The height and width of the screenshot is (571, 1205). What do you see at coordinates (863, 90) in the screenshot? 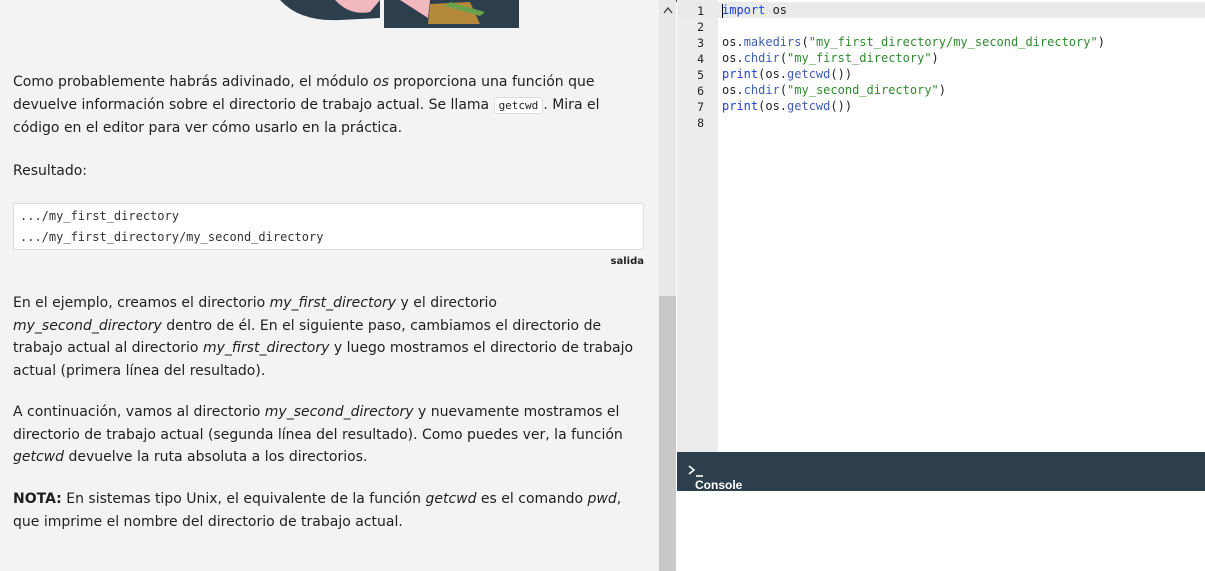
I see `string-literal: "my_second_directory"` at bounding box center [863, 90].